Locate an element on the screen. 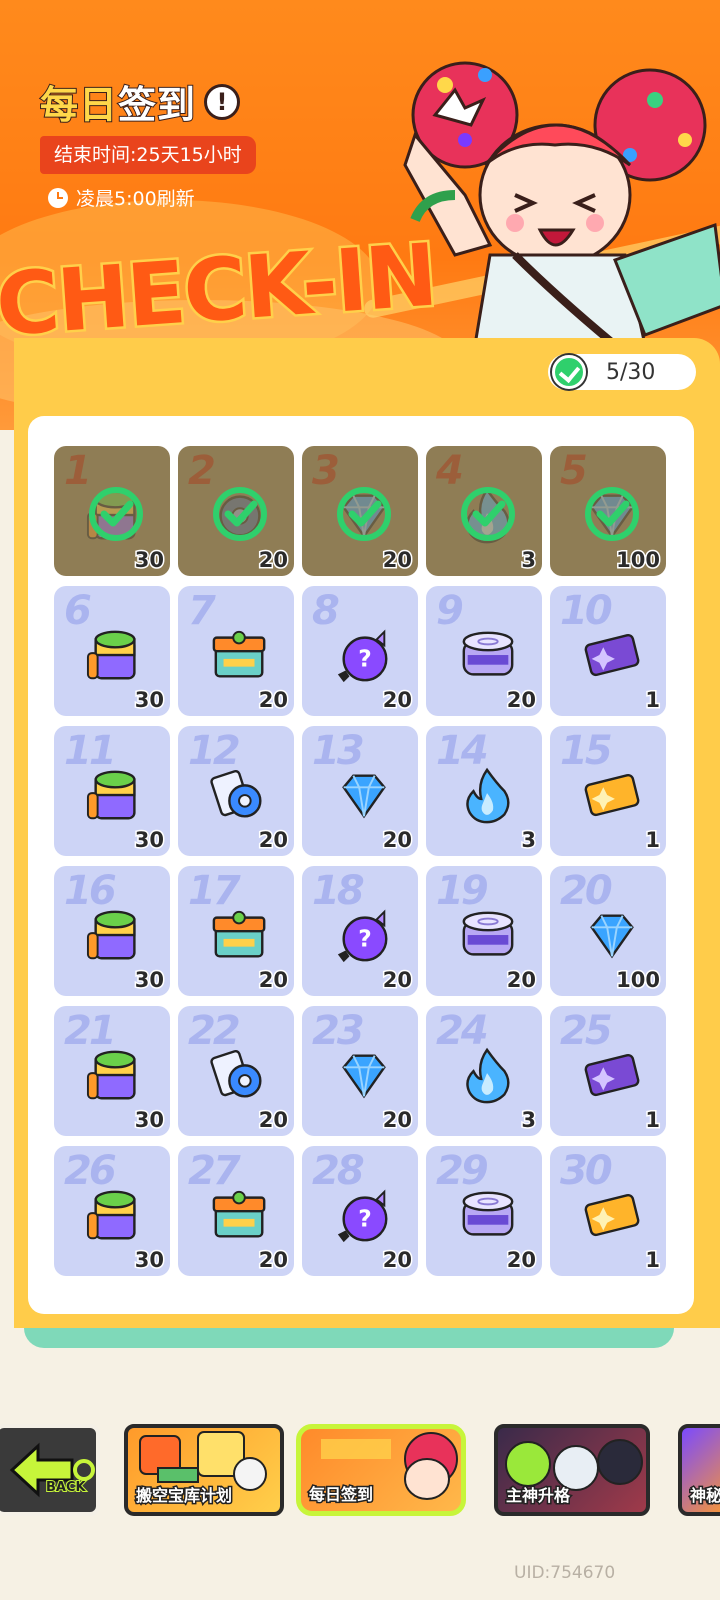 The height and width of the screenshot is (1600, 720). vault-plan-tab: 搬空宝库计划 is located at coordinates (204, 1470).